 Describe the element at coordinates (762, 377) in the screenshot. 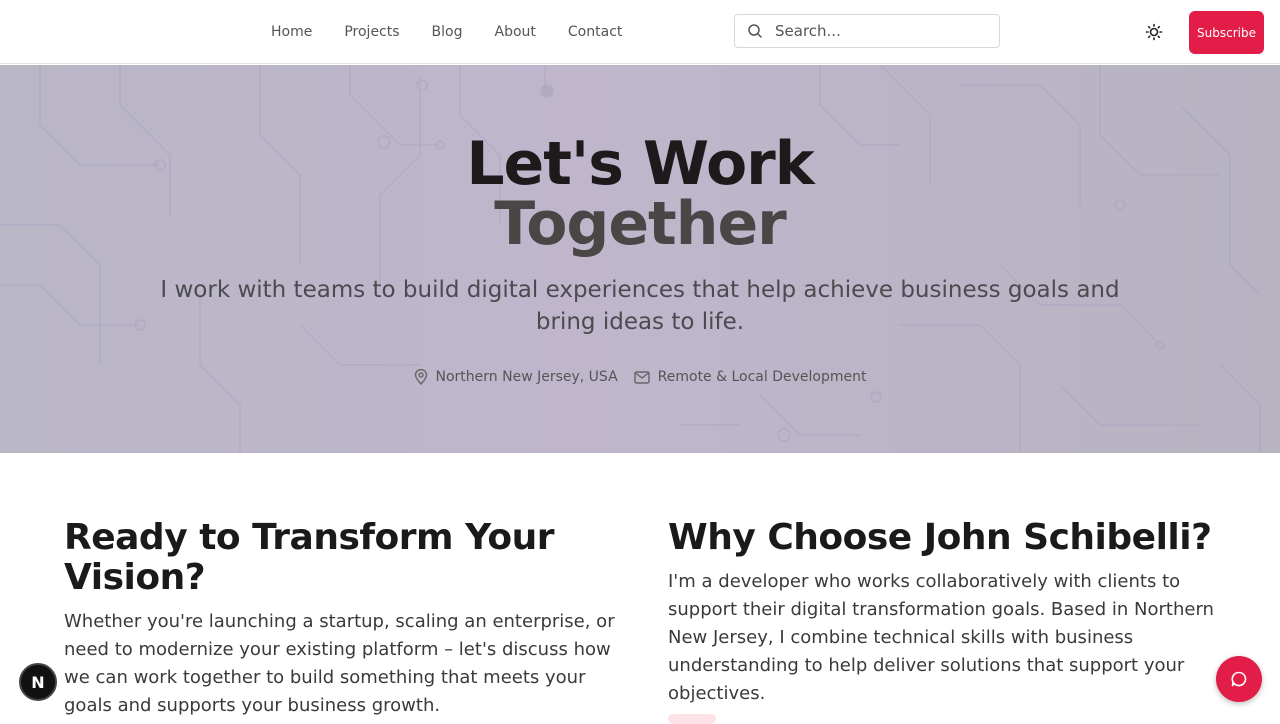

I see `work-mode-text: Remote & Local Development` at that location.